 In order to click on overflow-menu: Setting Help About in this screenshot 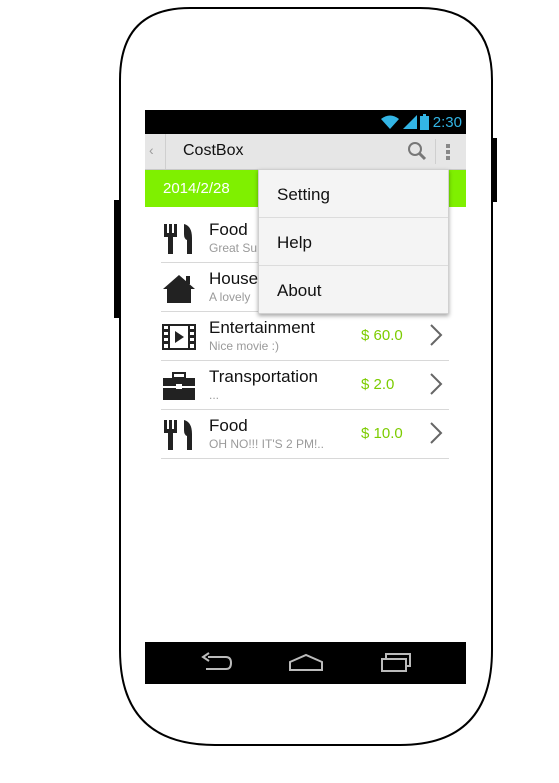, I will do `click(353, 241)`.